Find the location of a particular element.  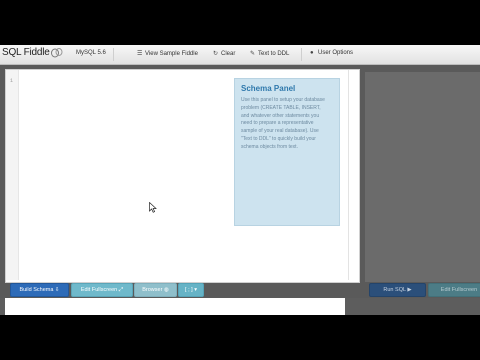

user-icon: ● is located at coordinates (312, 53).